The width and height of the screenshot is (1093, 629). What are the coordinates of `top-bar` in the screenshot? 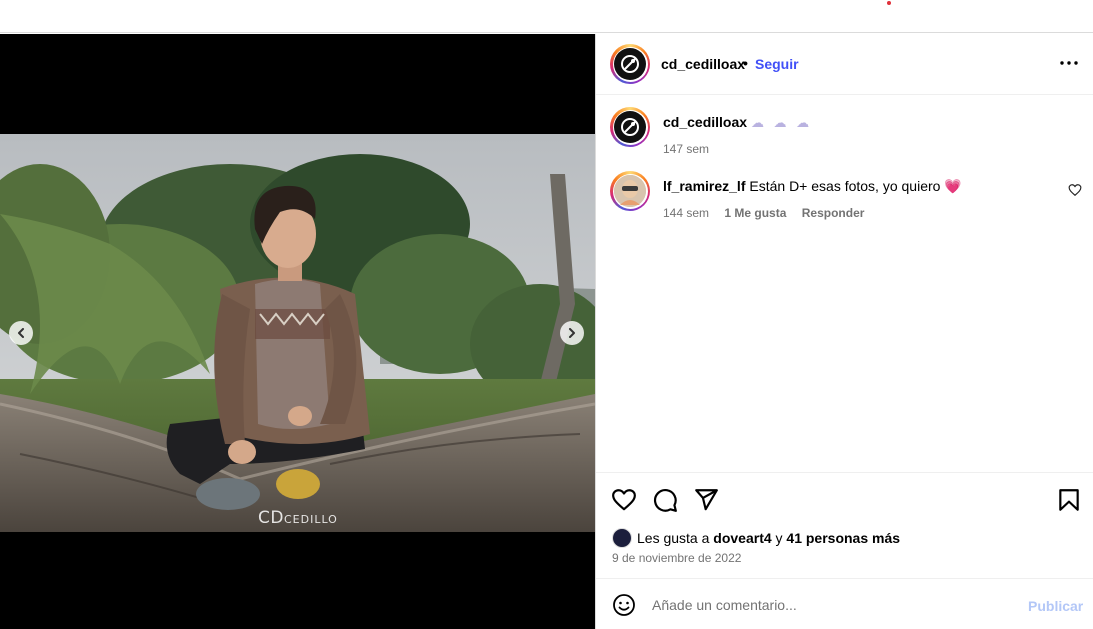 It's located at (546, 16).